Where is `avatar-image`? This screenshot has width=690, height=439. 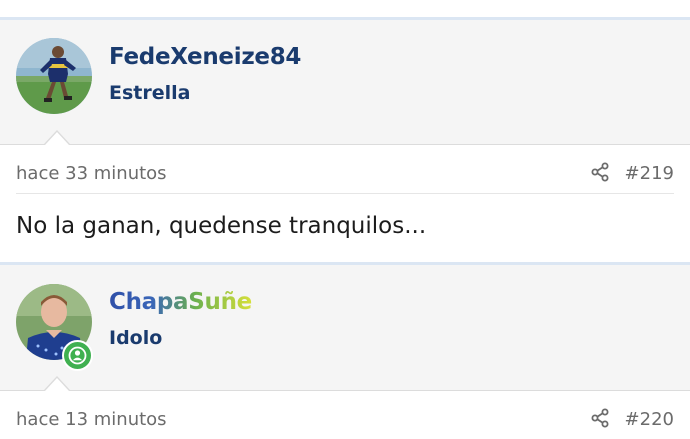 avatar-image is located at coordinates (54, 76).